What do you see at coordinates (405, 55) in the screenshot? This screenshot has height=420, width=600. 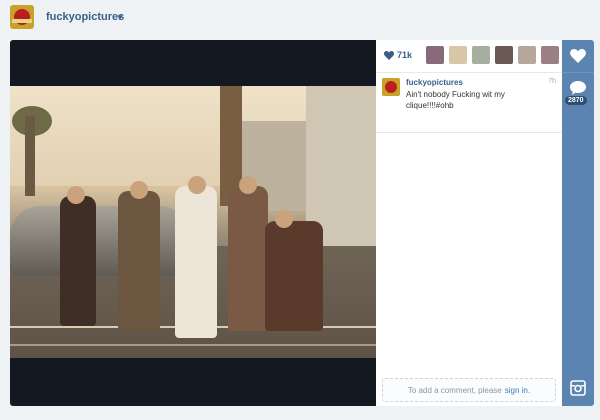 I see `likes-count-label: 71k` at bounding box center [405, 55].